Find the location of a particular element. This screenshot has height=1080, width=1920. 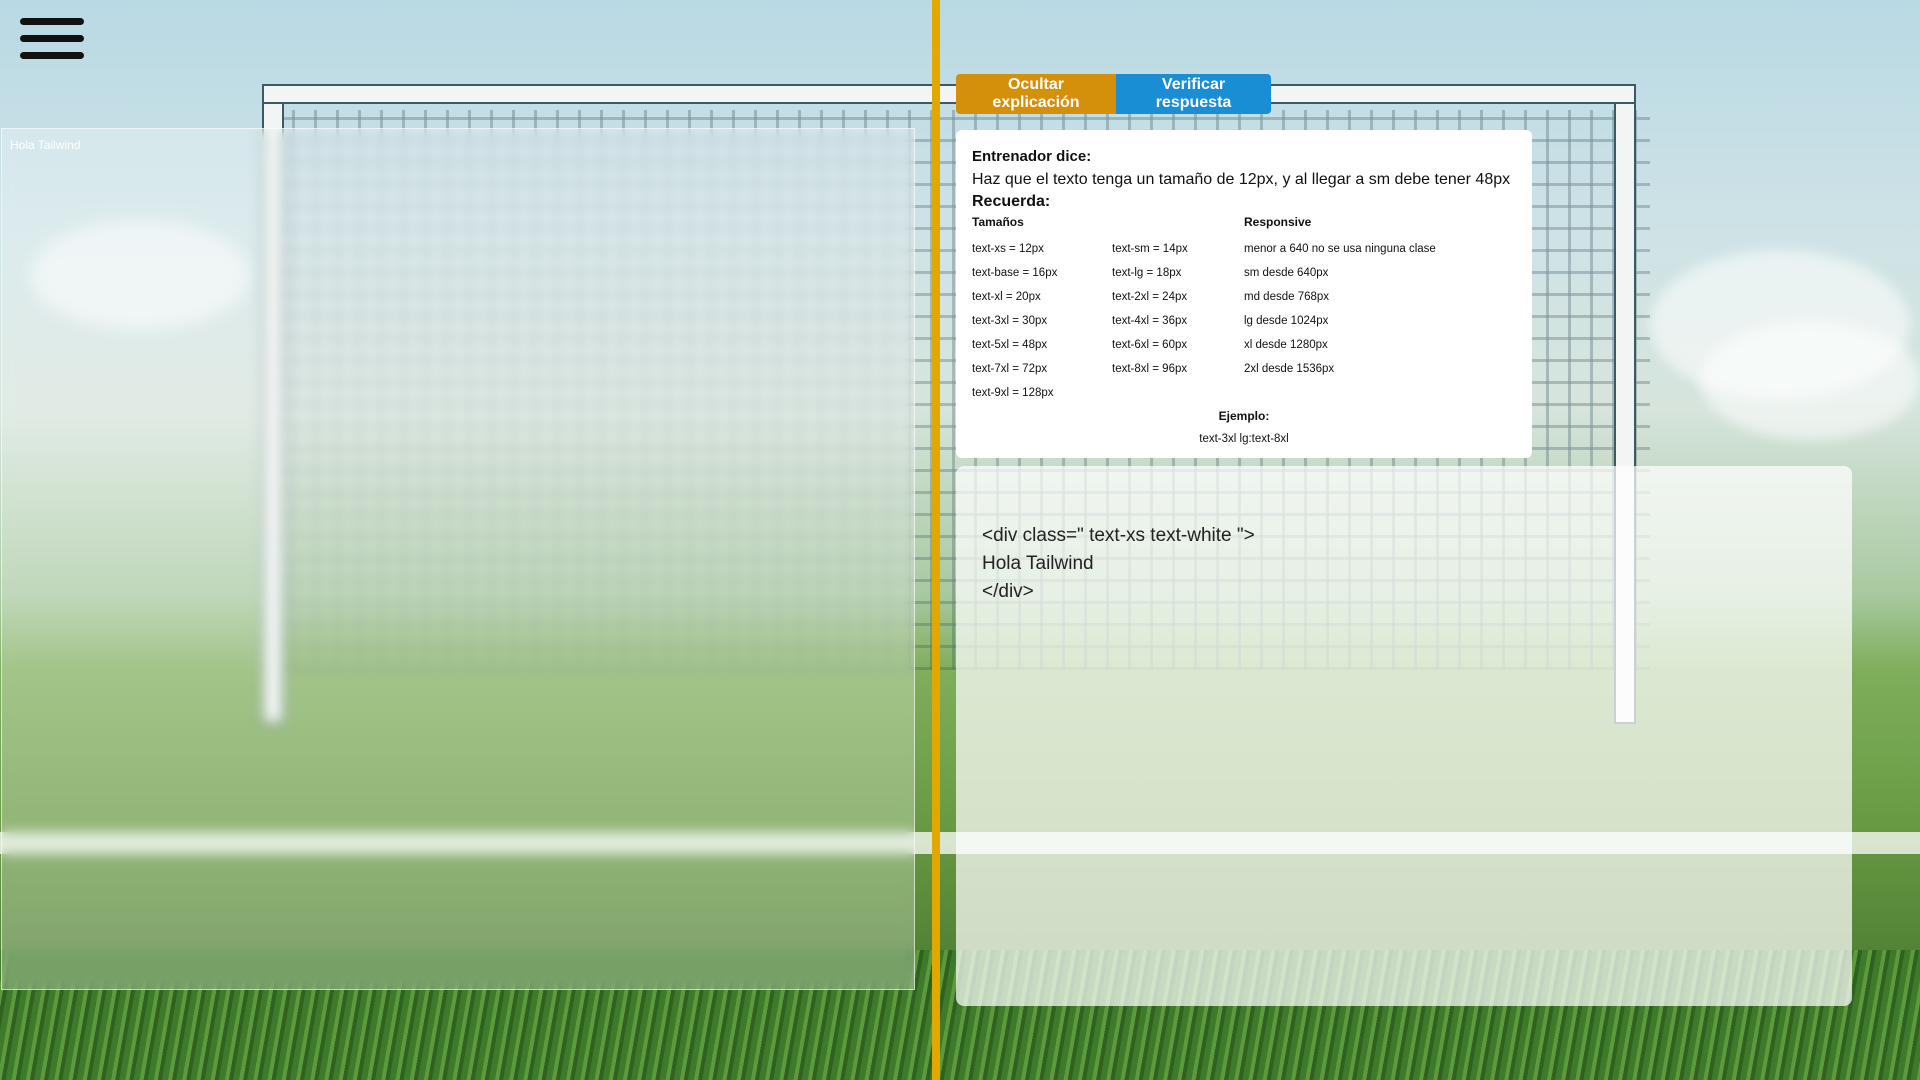

size-item: text-9xl = 128px is located at coordinates (1013, 393).